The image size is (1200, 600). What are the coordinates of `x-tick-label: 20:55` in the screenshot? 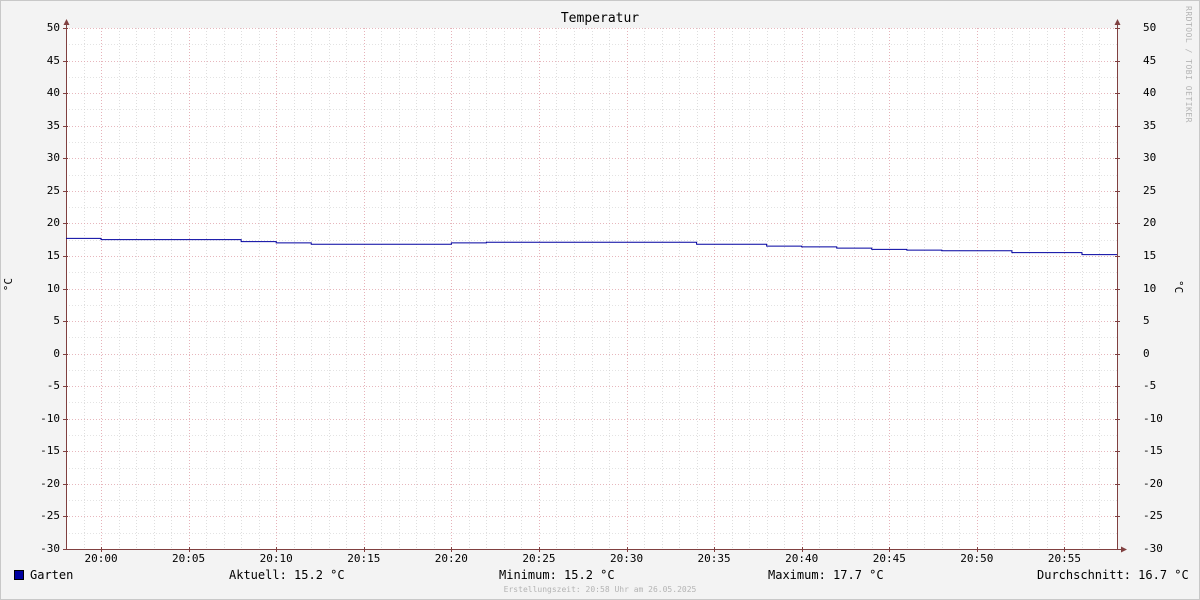 It's located at (1064, 558).